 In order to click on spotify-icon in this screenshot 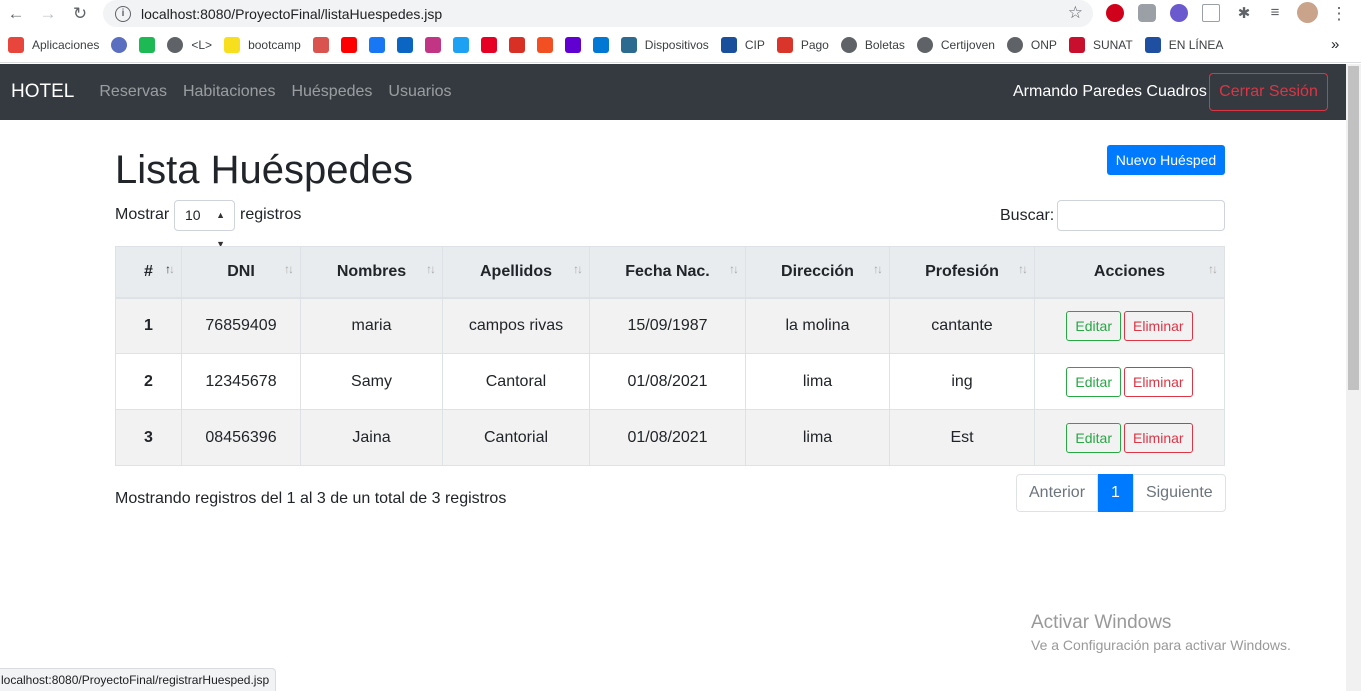, I will do `click(147, 44)`.